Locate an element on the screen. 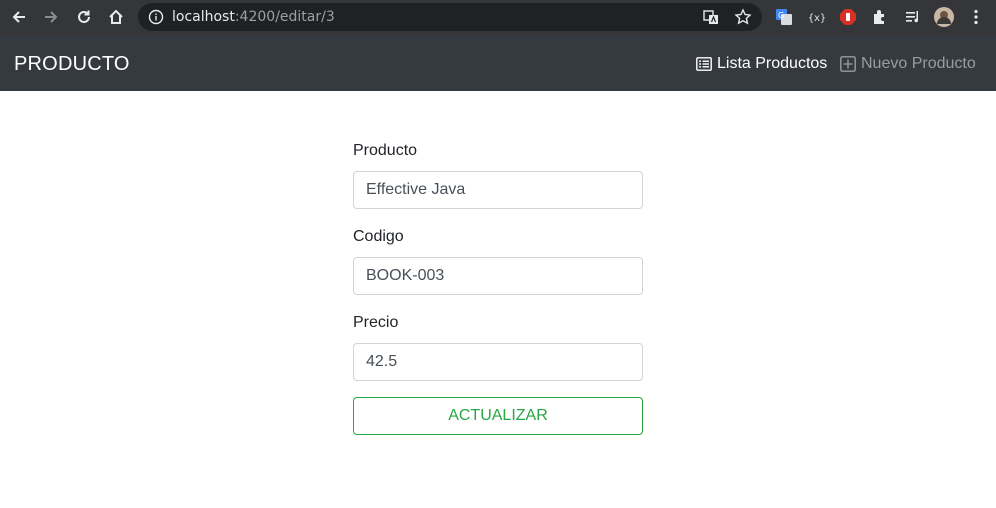 This screenshot has height=508, width=996. braces-icon: {x} is located at coordinates (816, 18).